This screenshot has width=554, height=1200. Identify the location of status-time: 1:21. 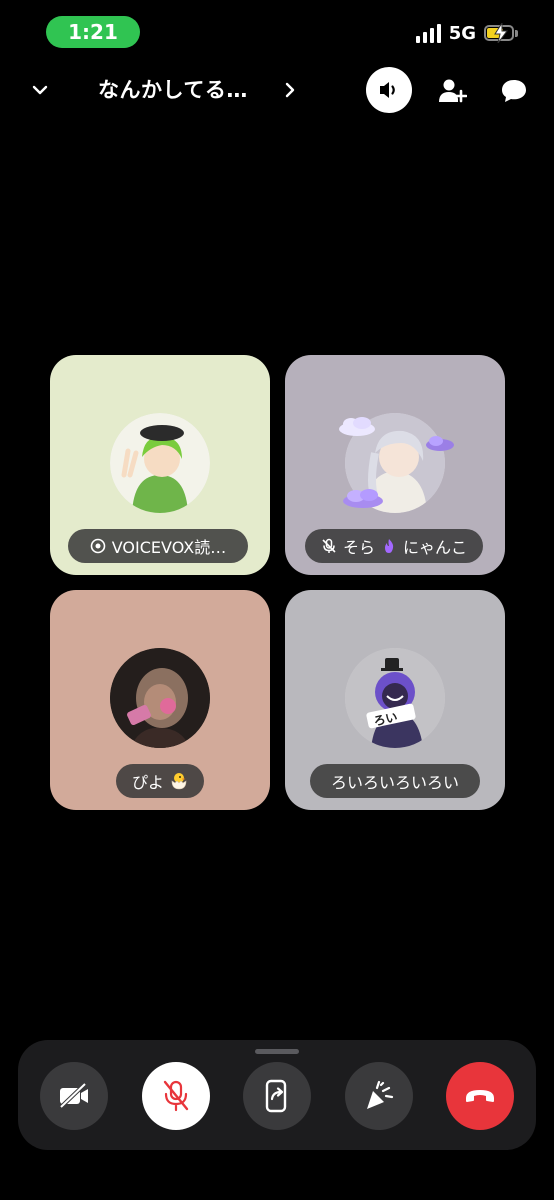
(93, 32).